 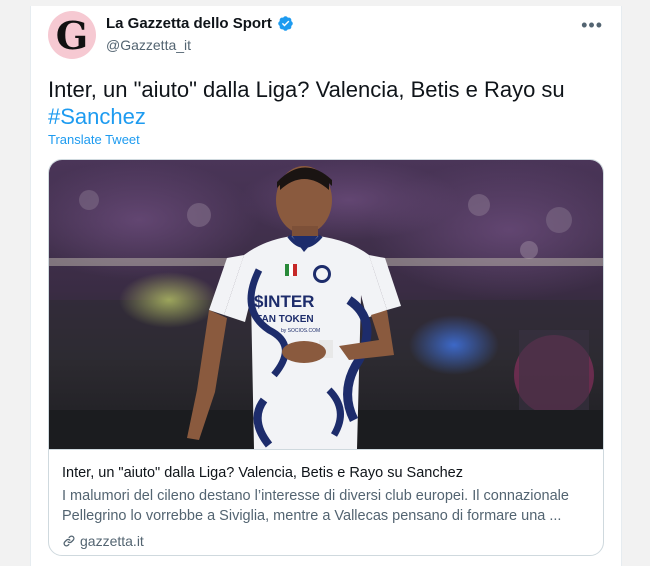 I want to click on jersey-sponsor-sub-text: FAN TOKEN, so click(x=285, y=319).